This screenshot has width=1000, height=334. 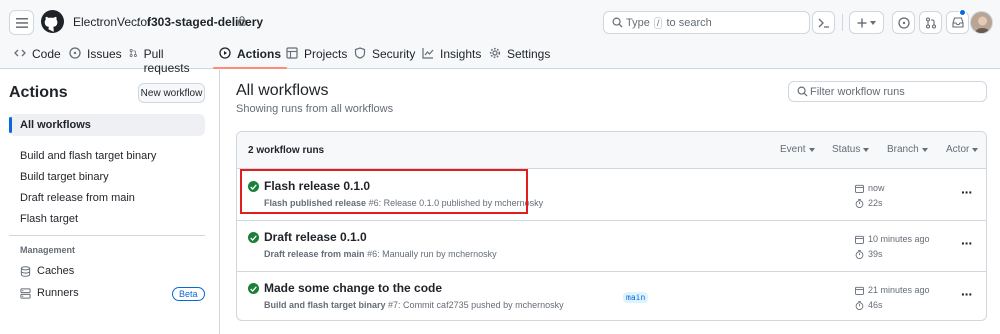 I want to click on tab-insights: Insights, so click(x=451, y=55).